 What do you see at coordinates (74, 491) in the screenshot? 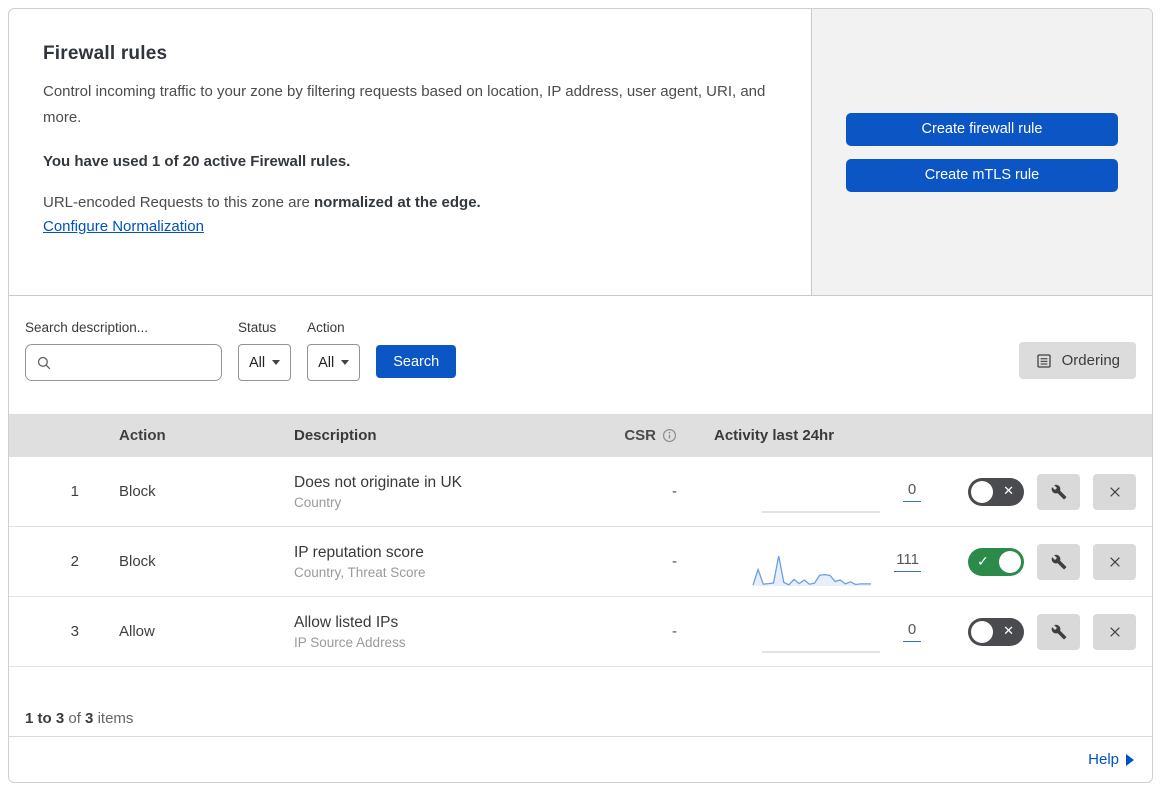
I see `rule-priority: 1` at bounding box center [74, 491].